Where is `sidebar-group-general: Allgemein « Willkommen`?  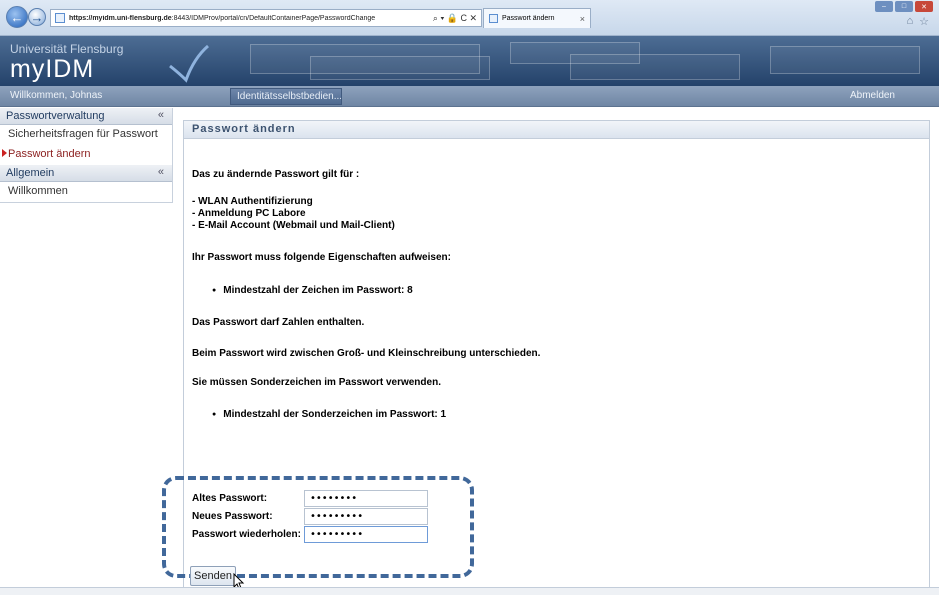 sidebar-group-general: Allgemein « Willkommen is located at coordinates (86, 183).